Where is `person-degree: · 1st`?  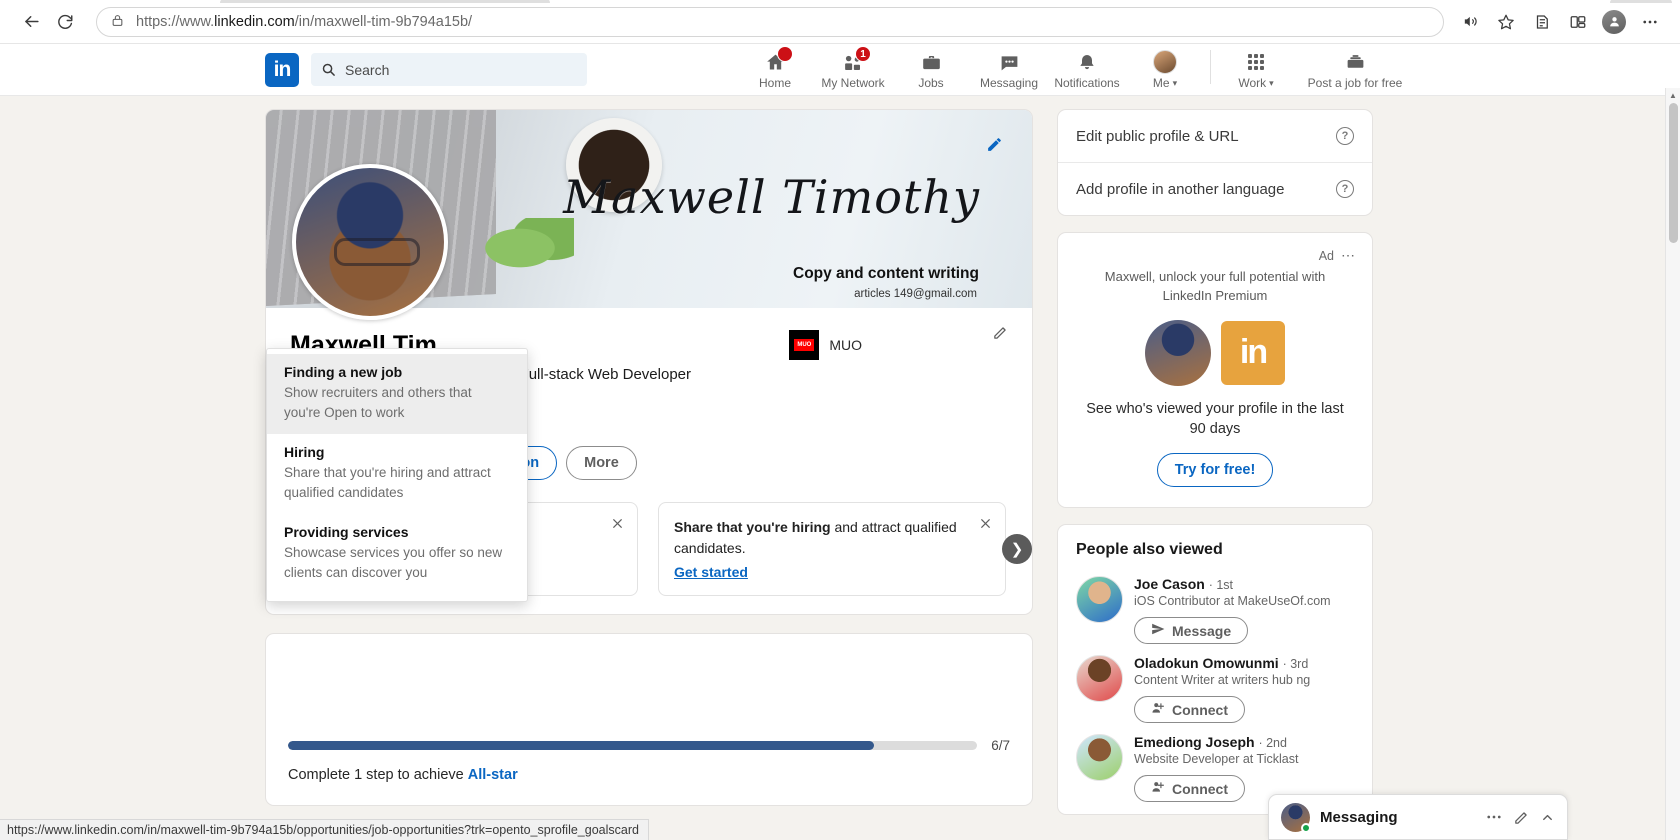
person-degree: · 1st is located at coordinates (1221, 585).